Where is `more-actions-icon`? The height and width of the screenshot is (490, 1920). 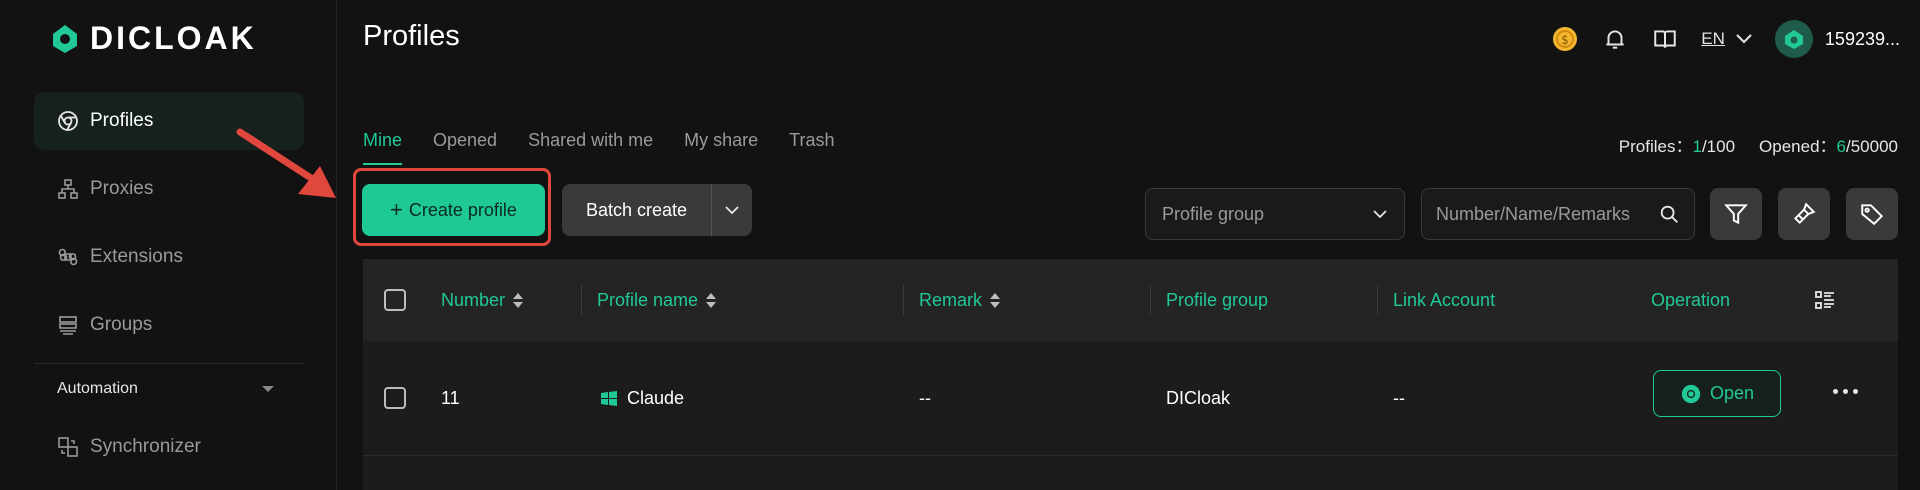 more-actions-icon is located at coordinates (1845, 391).